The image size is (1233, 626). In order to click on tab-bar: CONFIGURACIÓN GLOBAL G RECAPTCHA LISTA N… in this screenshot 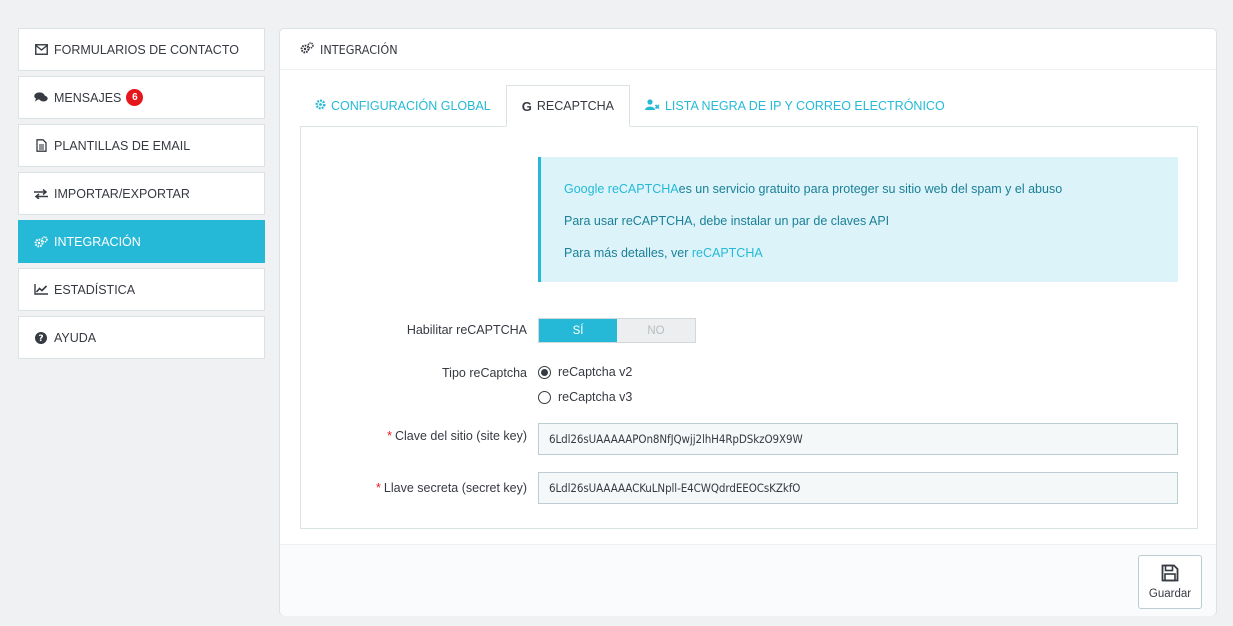, I will do `click(630, 106)`.